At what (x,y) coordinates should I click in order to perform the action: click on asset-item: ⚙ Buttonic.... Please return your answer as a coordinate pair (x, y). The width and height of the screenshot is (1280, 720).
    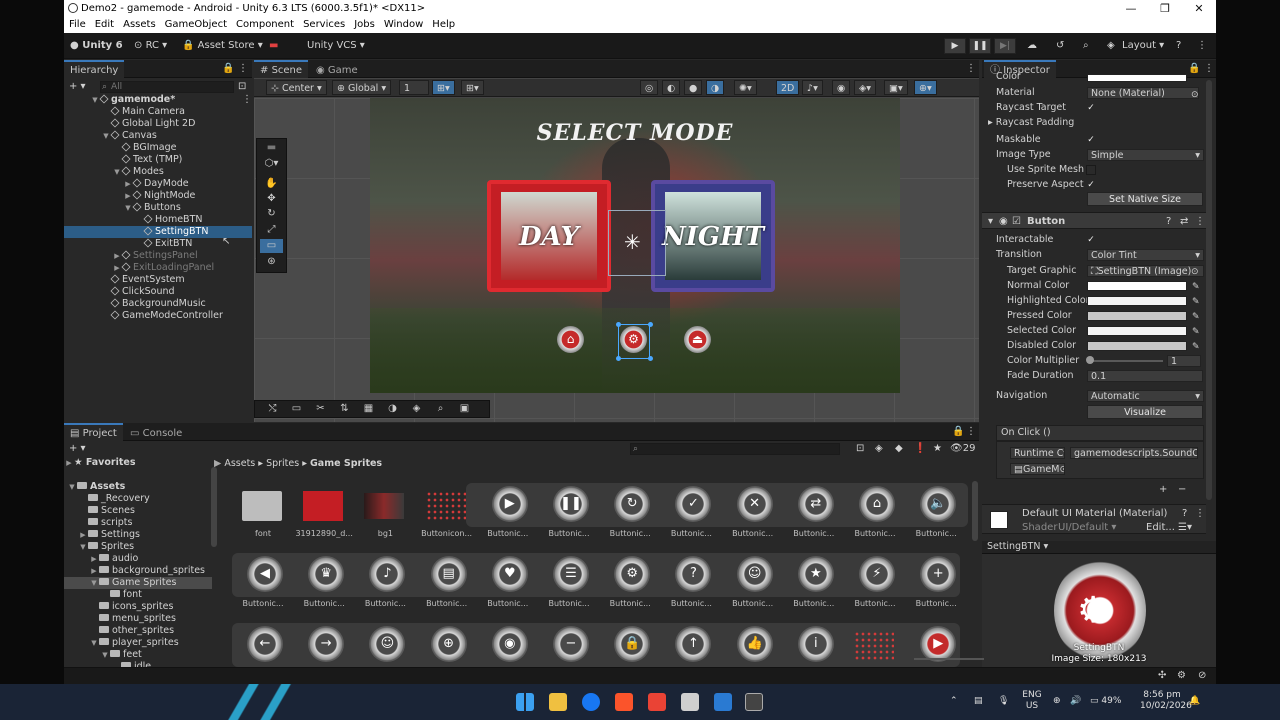
    Looking at the image, I should click on (630, 584).